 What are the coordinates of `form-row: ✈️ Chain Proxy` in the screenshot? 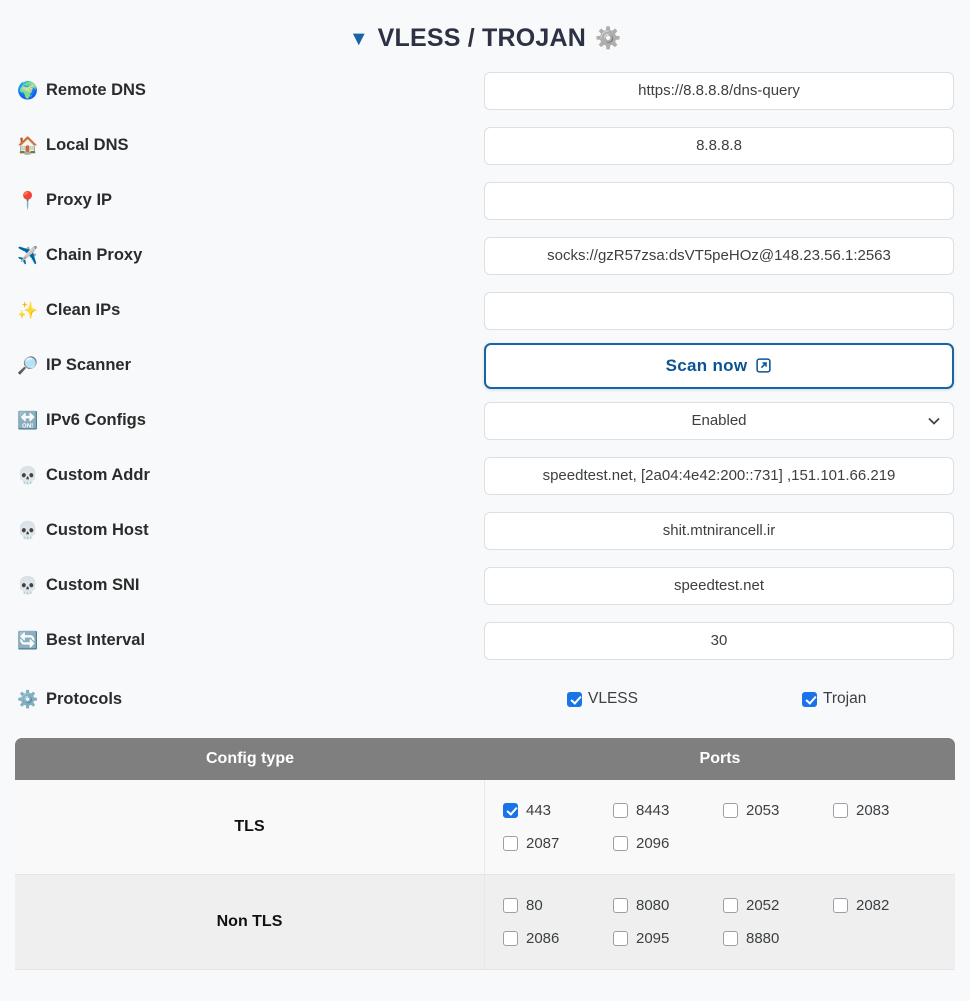 It's located at (485, 255).